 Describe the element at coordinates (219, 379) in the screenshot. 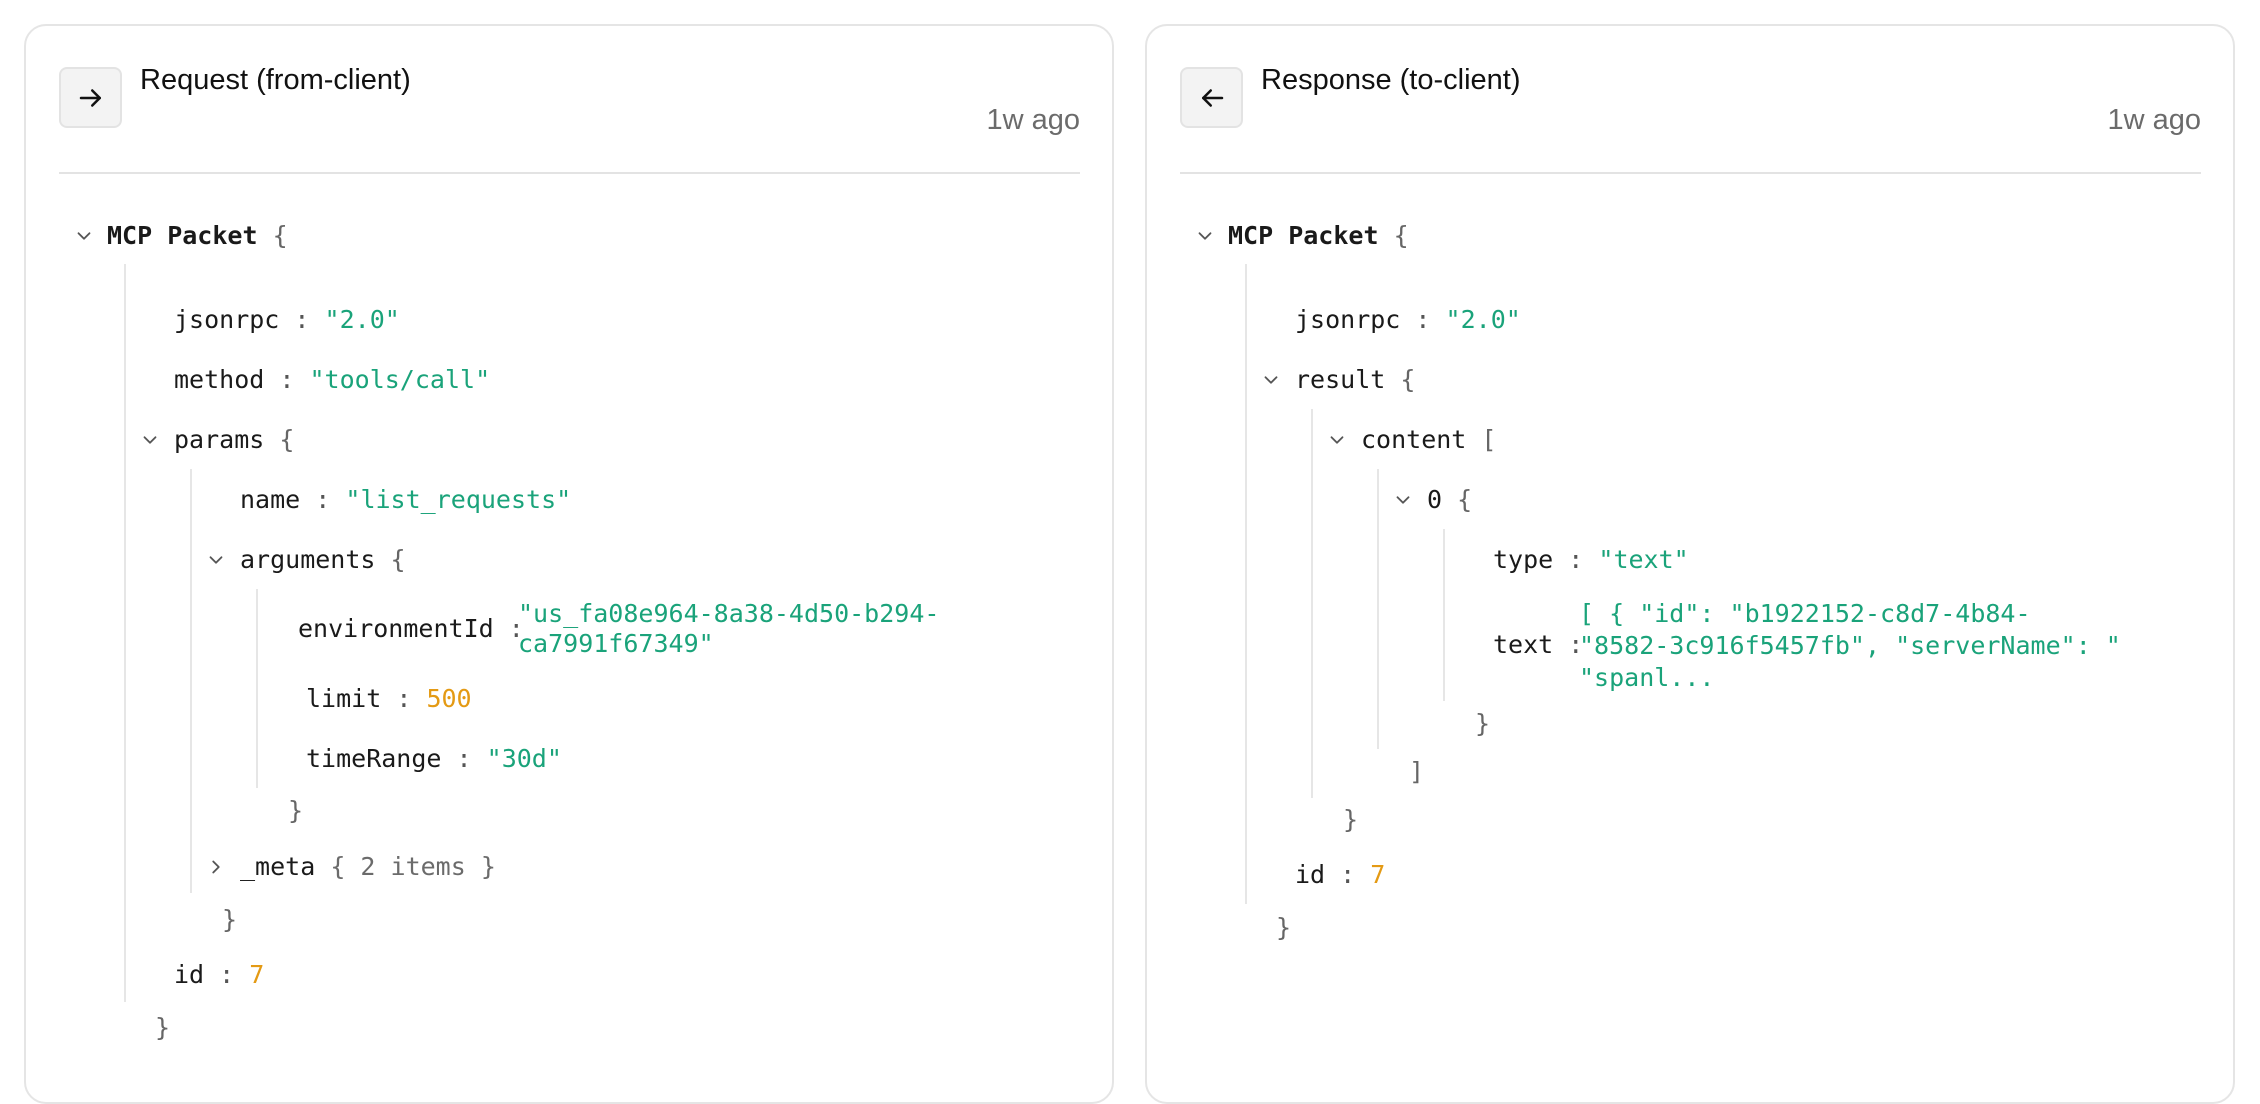

I see `method-key: method` at that location.